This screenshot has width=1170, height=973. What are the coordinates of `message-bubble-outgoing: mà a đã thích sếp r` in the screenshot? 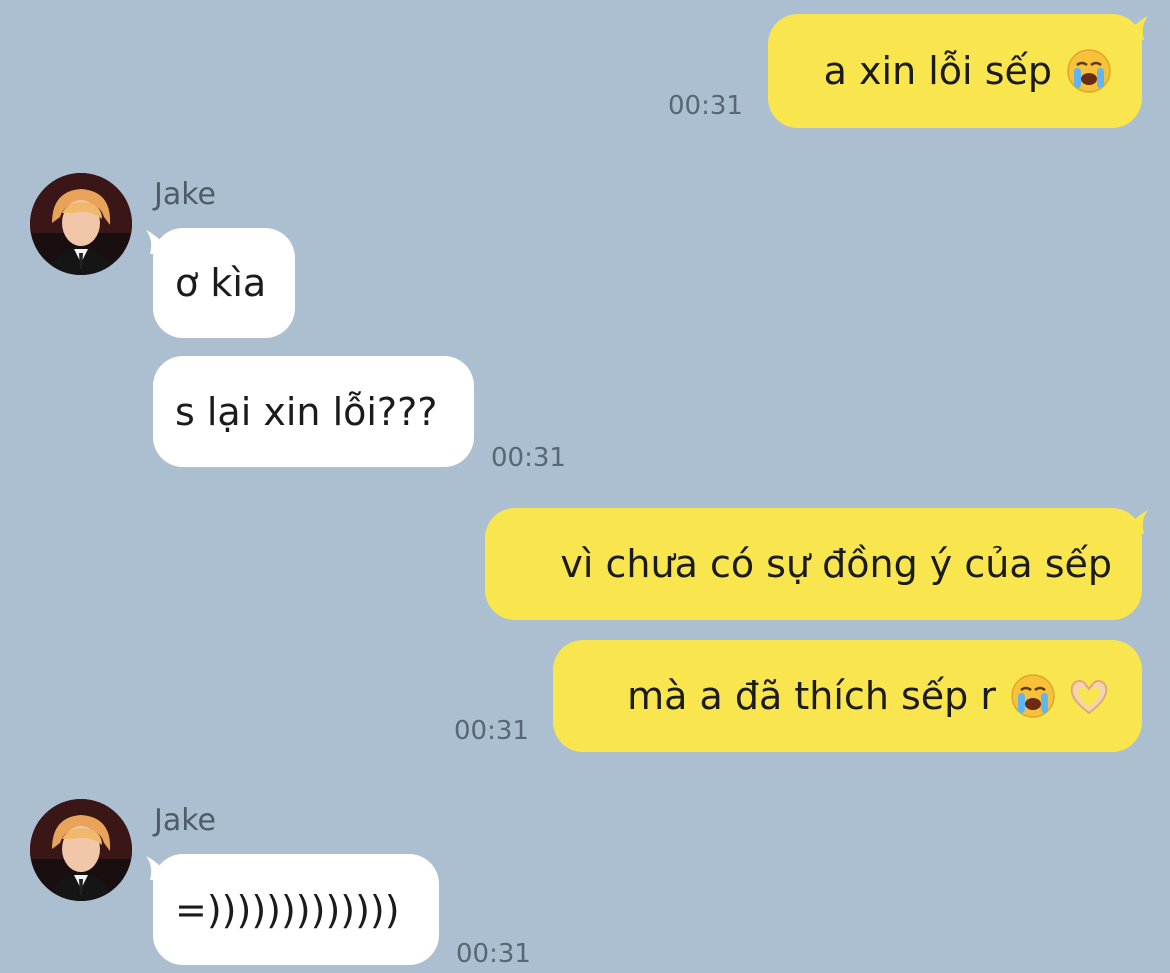 It's located at (847, 696).